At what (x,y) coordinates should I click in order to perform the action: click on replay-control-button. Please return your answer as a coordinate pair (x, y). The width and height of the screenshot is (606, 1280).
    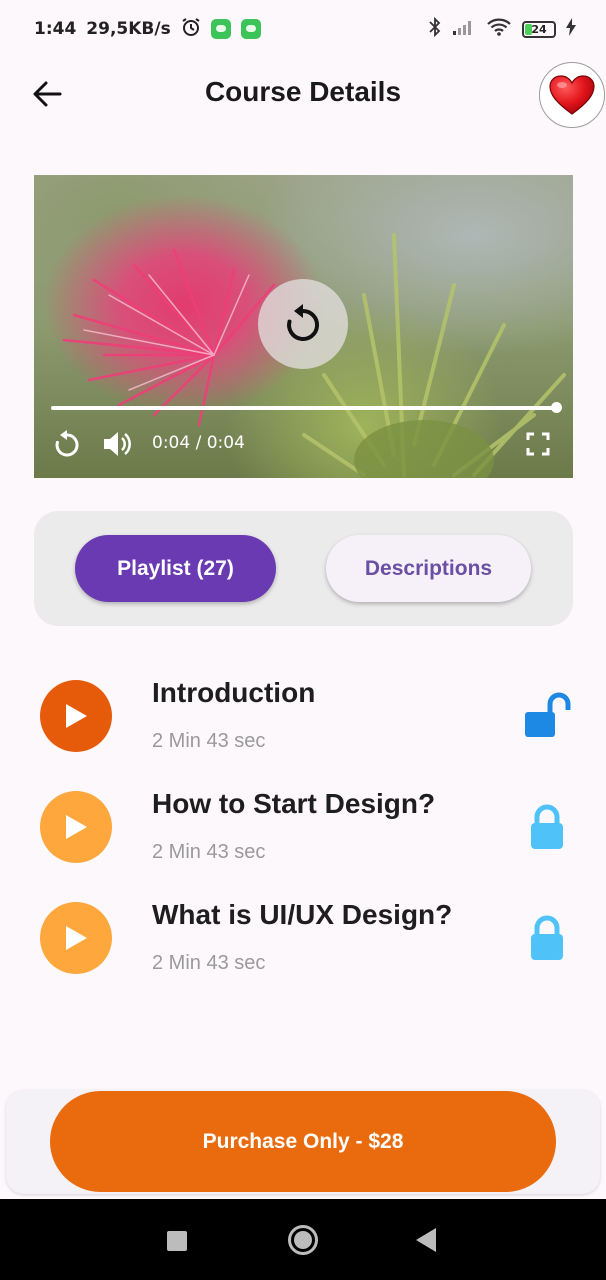
    Looking at the image, I should click on (67, 444).